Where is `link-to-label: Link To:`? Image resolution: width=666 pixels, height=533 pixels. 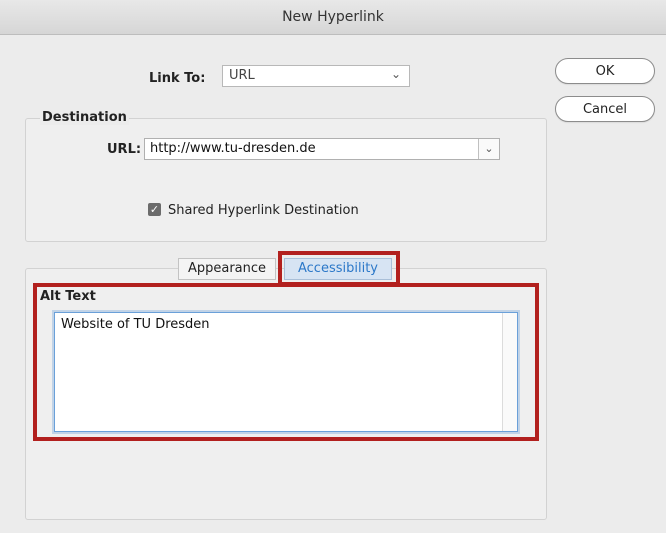 link-to-label: Link To: is located at coordinates (177, 78).